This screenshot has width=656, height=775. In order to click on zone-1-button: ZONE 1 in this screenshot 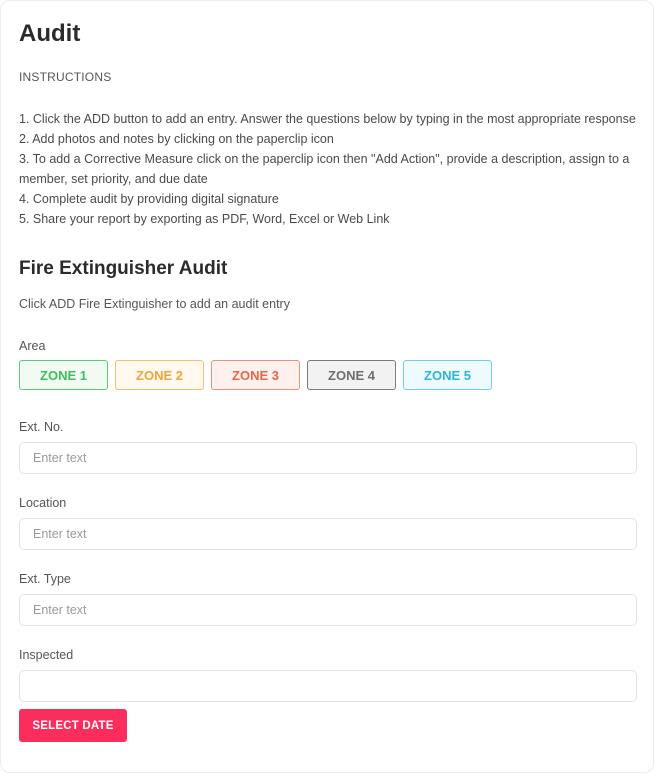, I will do `click(63, 375)`.